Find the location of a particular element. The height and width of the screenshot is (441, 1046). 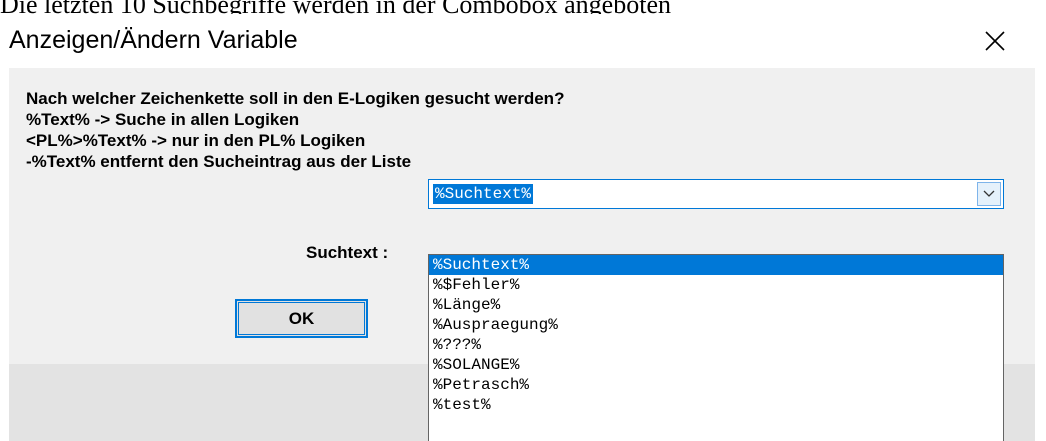

dropdown-item-question: %???% is located at coordinates (716, 345).